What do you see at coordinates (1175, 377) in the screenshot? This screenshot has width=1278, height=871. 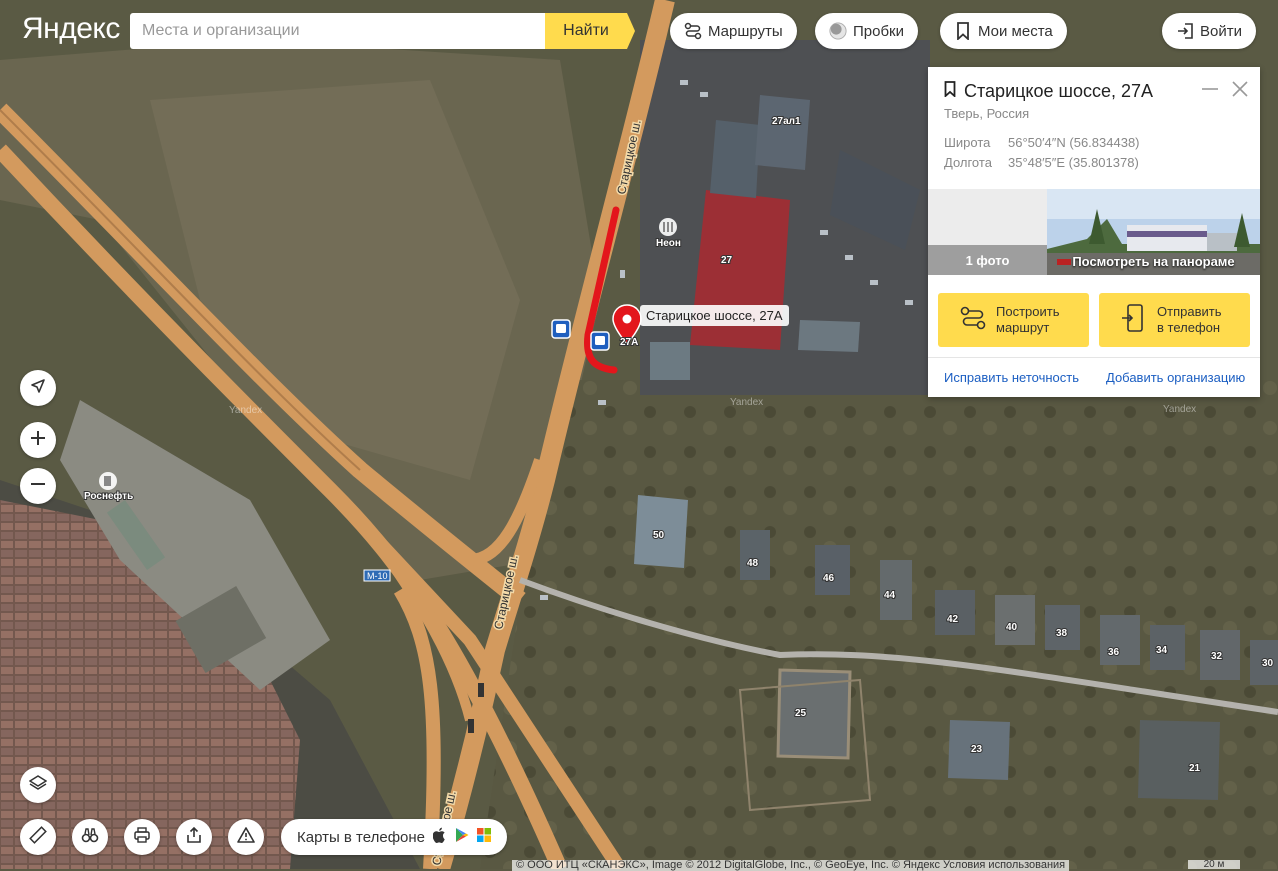 I see `add-organization-link: Добавить организацию` at bounding box center [1175, 377].